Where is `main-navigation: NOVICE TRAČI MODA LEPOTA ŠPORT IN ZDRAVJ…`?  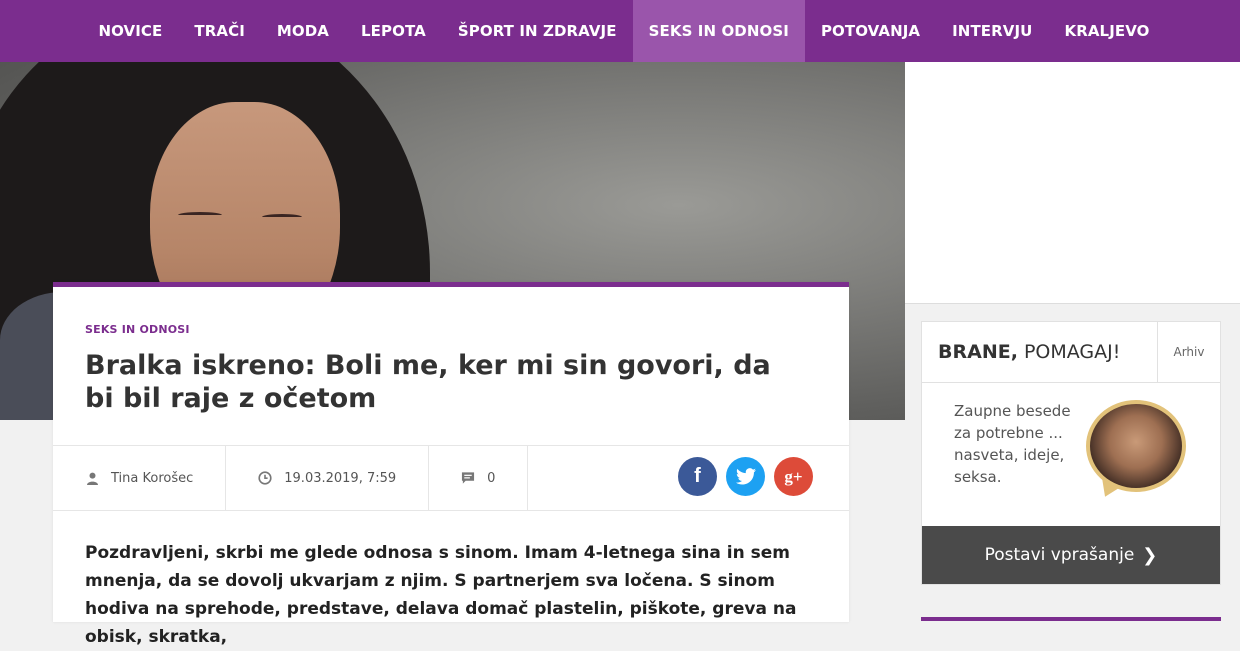
main-navigation: NOVICE TRAČI MODA LEPOTA ŠPORT IN ZDRAVJ… is located at coordinates (620, 31).